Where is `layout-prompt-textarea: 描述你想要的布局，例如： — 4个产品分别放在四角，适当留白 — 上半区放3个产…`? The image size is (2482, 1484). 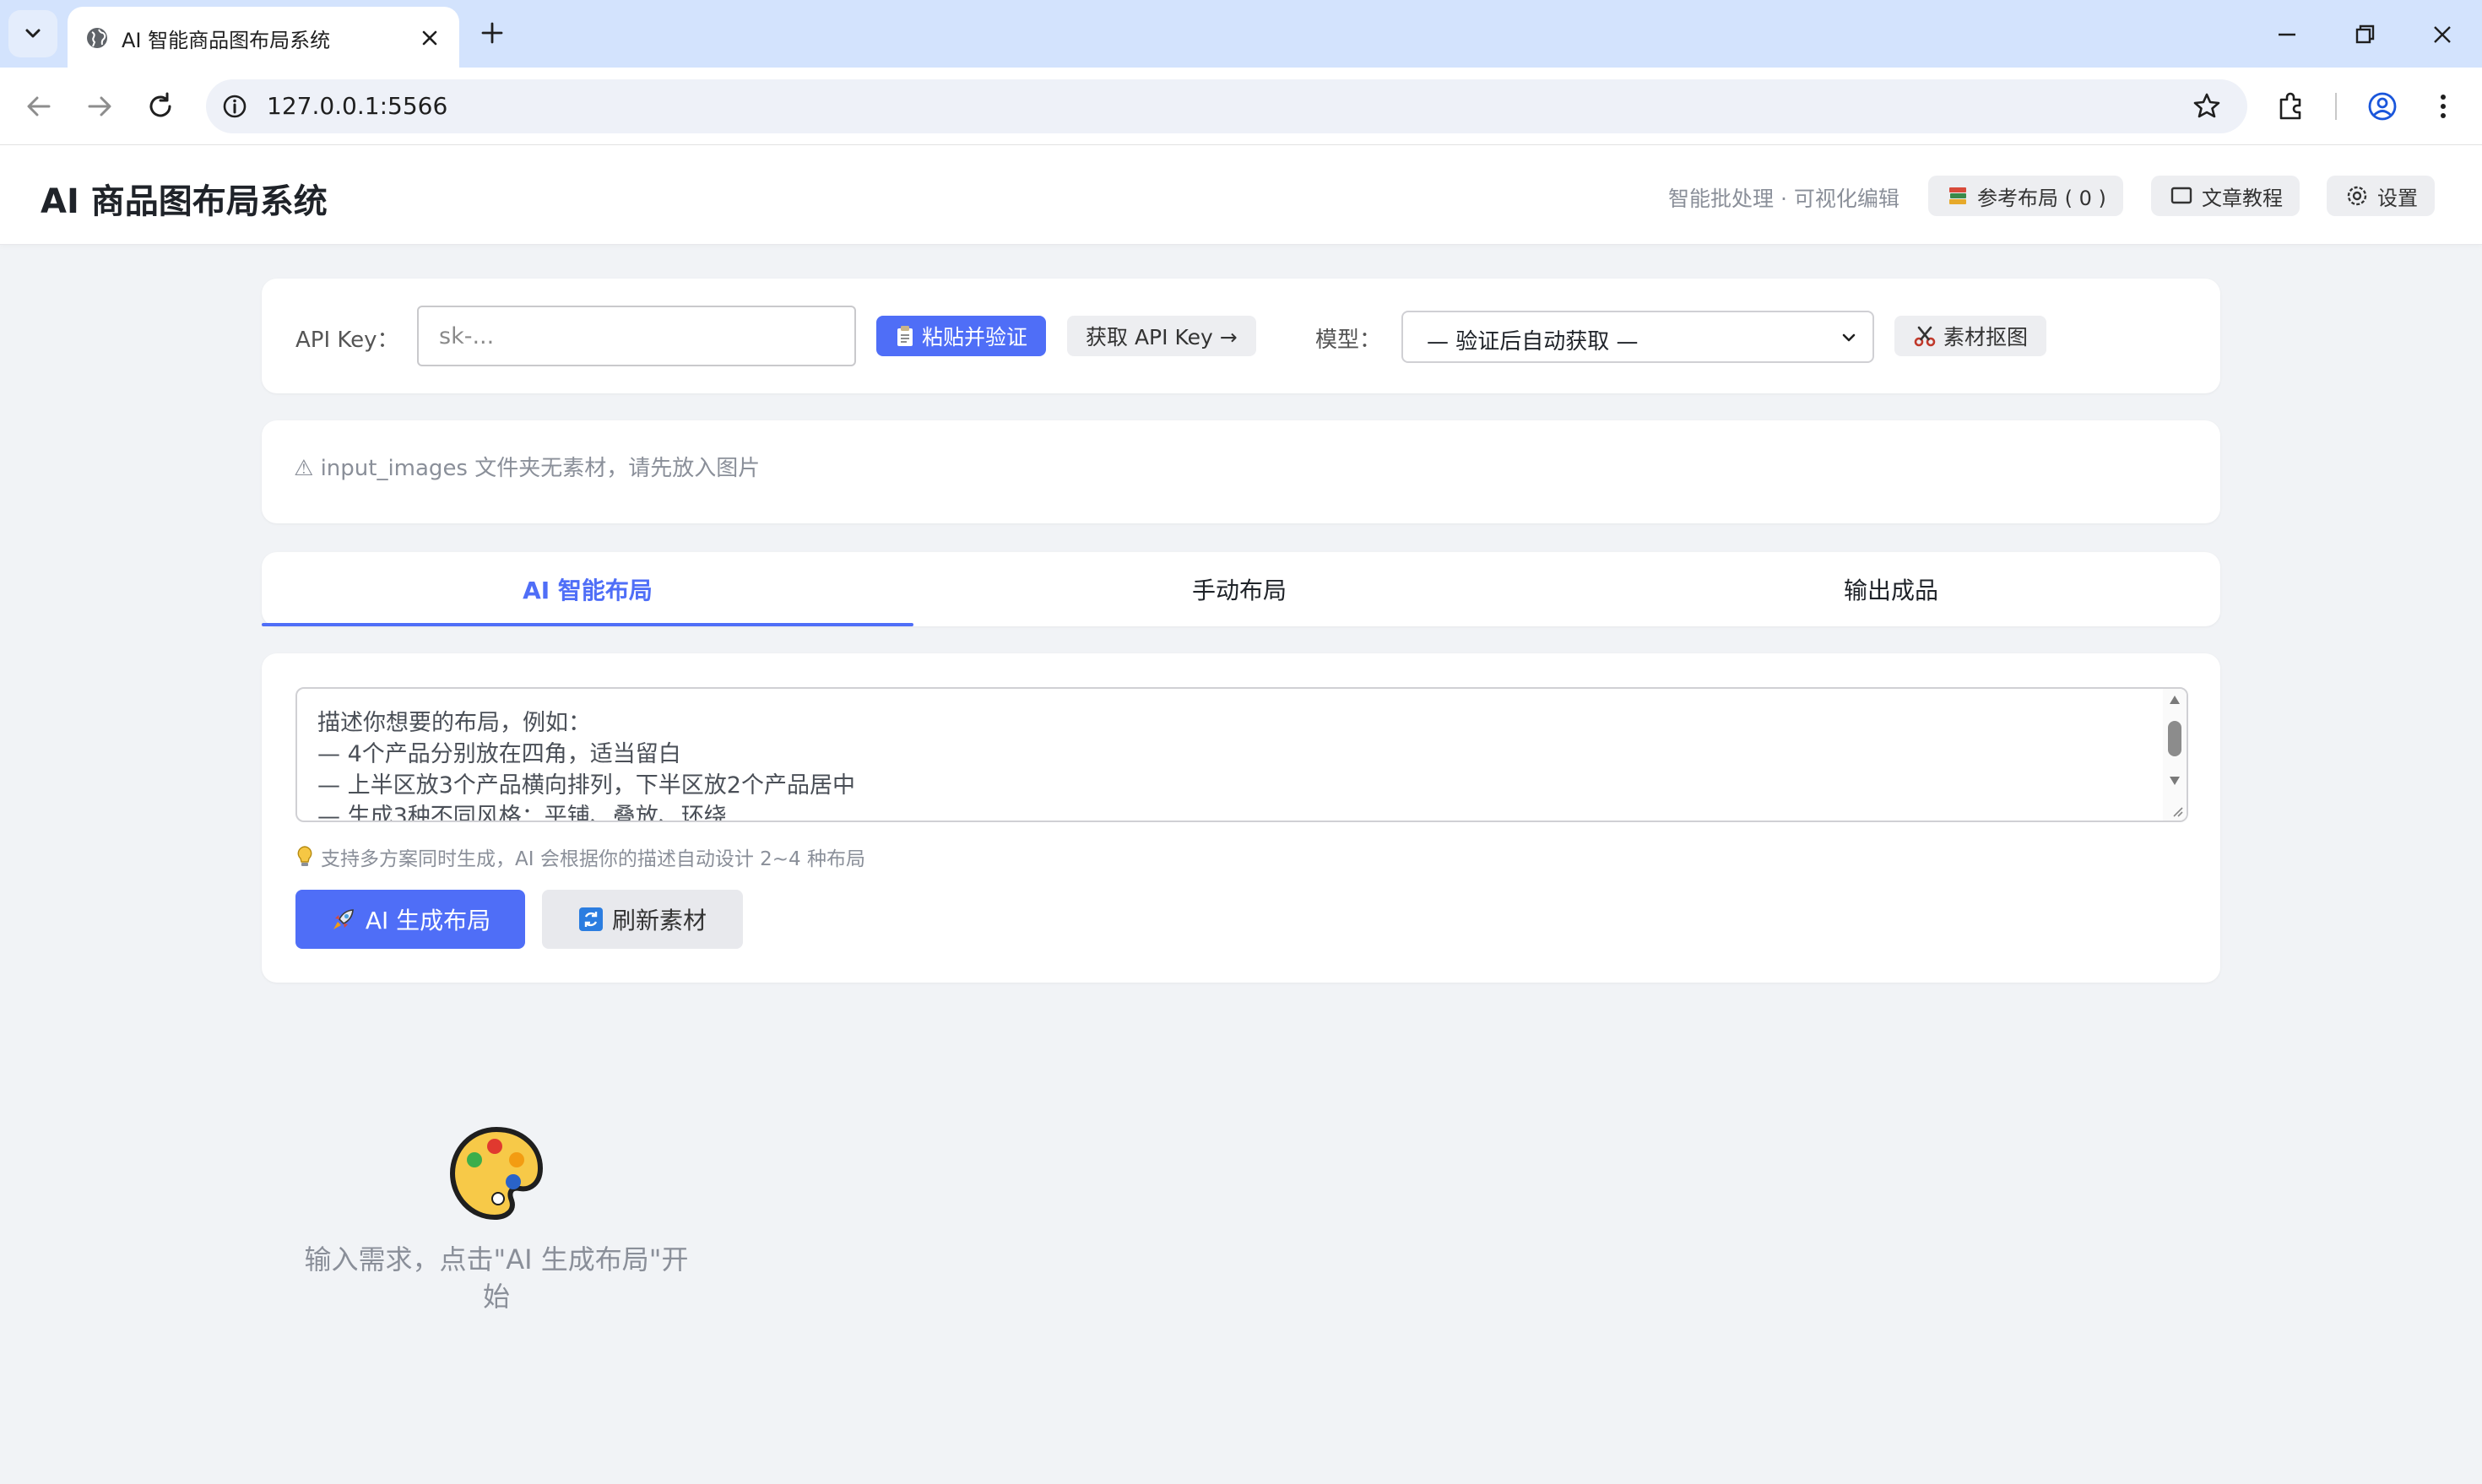 layout-prompt-textarea: 描述你想要的布局，例如： — 4个产品分别放在四角，适当留白 — 上半区放3个产… is located at coordinates (1241, 754).